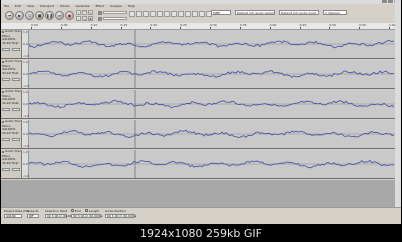 The image size is (402, 242). Describe the element at coordinates (69, 15) in the screenshot. I see `record-button: ●` at that location.